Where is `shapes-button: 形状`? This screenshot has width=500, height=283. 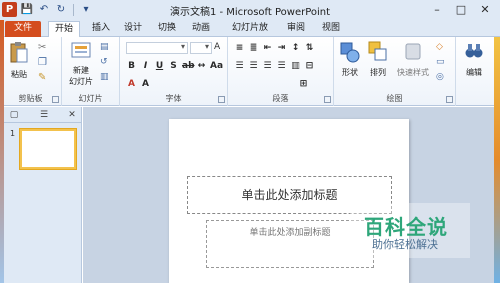
shapes-button: 形状 is located at coordinates (350, 59).